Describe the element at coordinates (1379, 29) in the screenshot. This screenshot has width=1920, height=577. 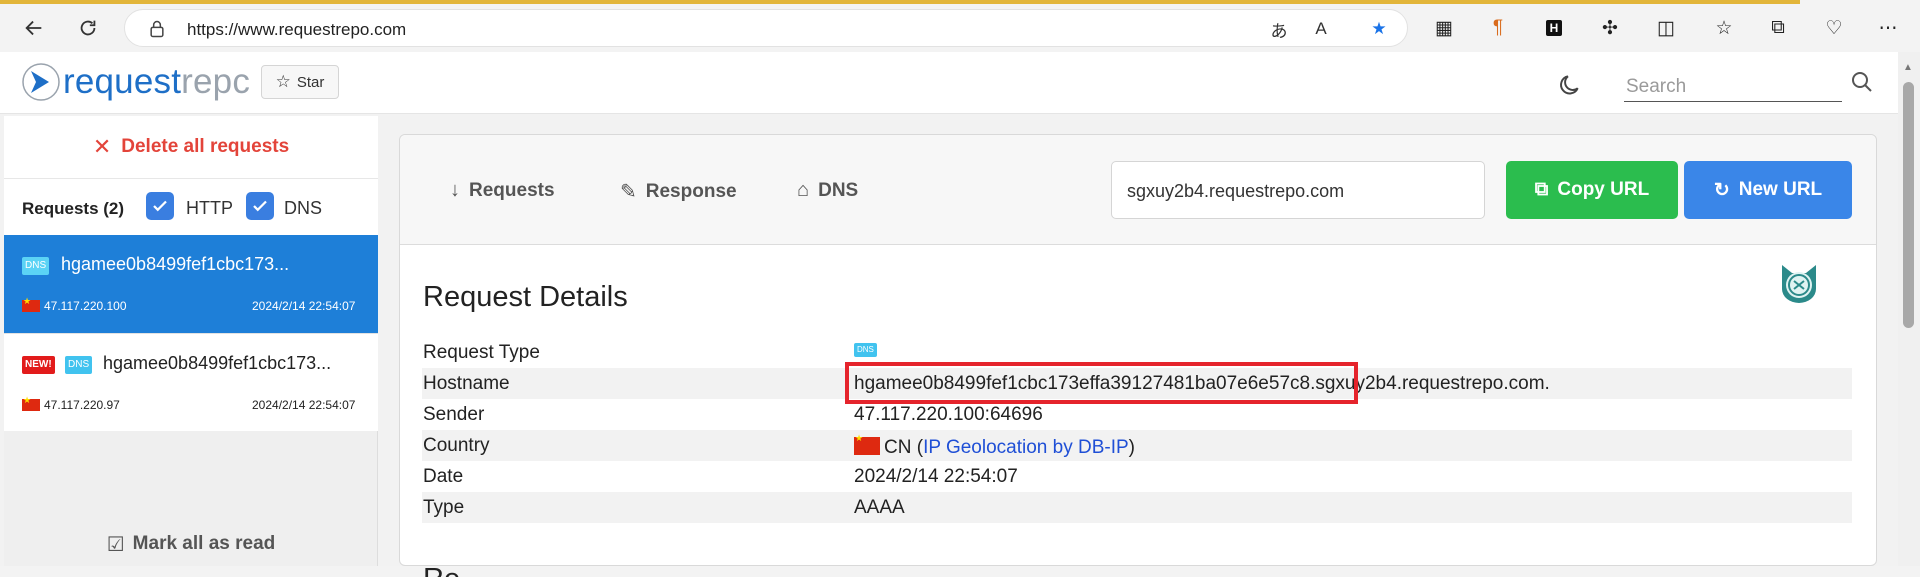
I see `favorite-star-icon: ★` at that location.